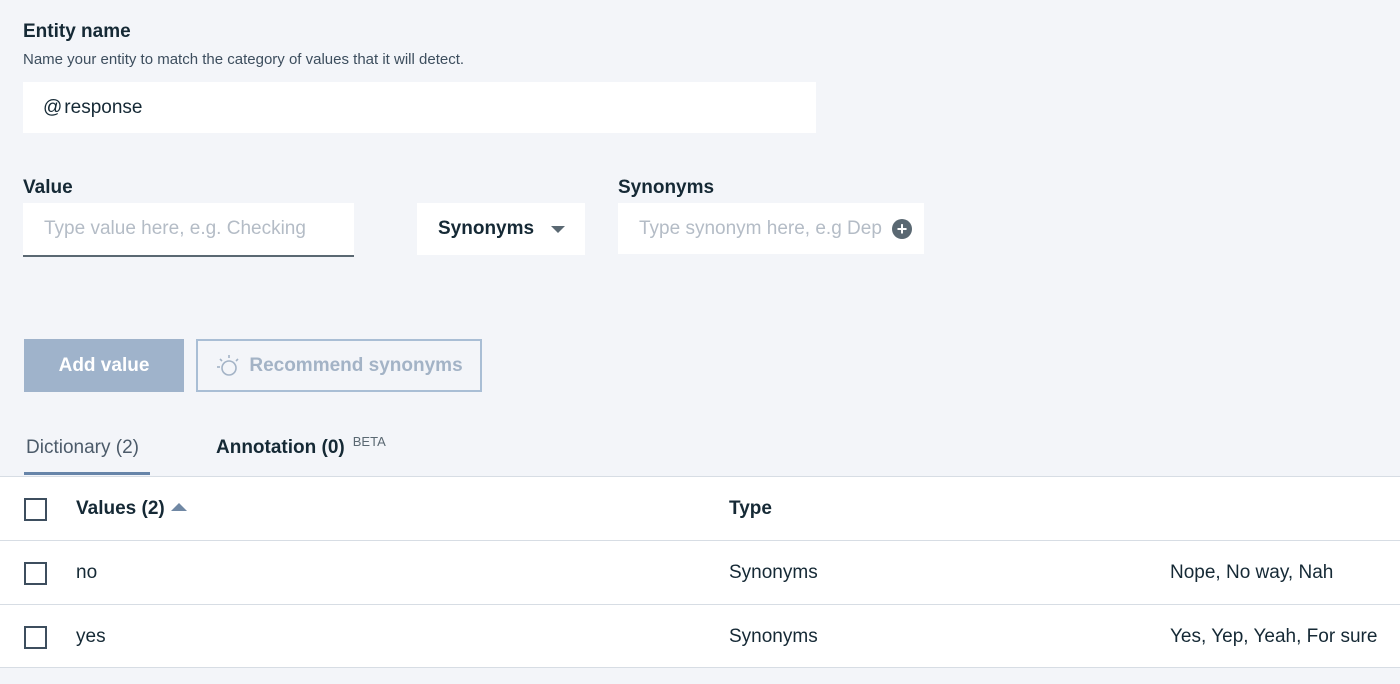  I want to click on table-header-row: Values (2) Type, so click(700, 508).